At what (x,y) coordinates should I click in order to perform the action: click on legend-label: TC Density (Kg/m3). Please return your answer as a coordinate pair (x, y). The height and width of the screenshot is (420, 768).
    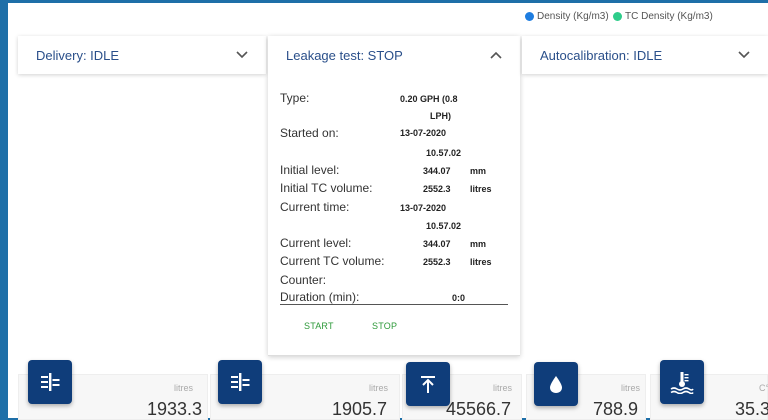
    Looking at the image, I should click on (669, 16).